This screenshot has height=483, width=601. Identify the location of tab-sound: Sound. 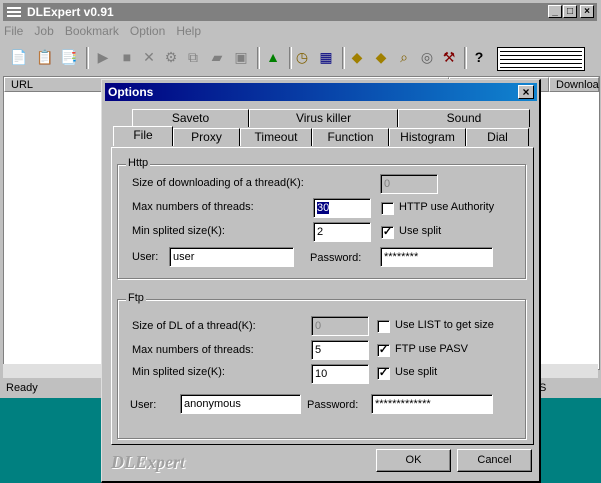
(464, 118).